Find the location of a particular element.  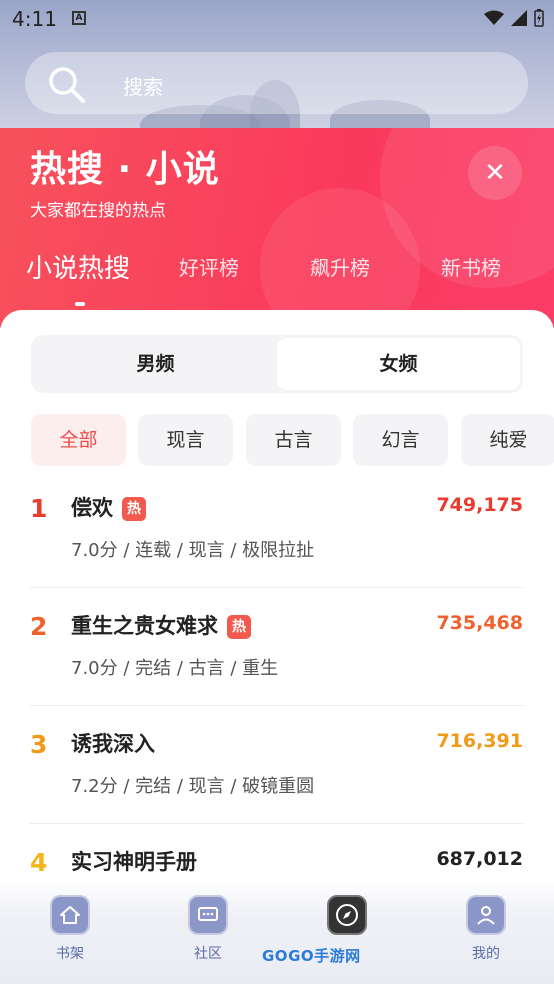

active-tab-indicator is located at coordinates (80, 304).